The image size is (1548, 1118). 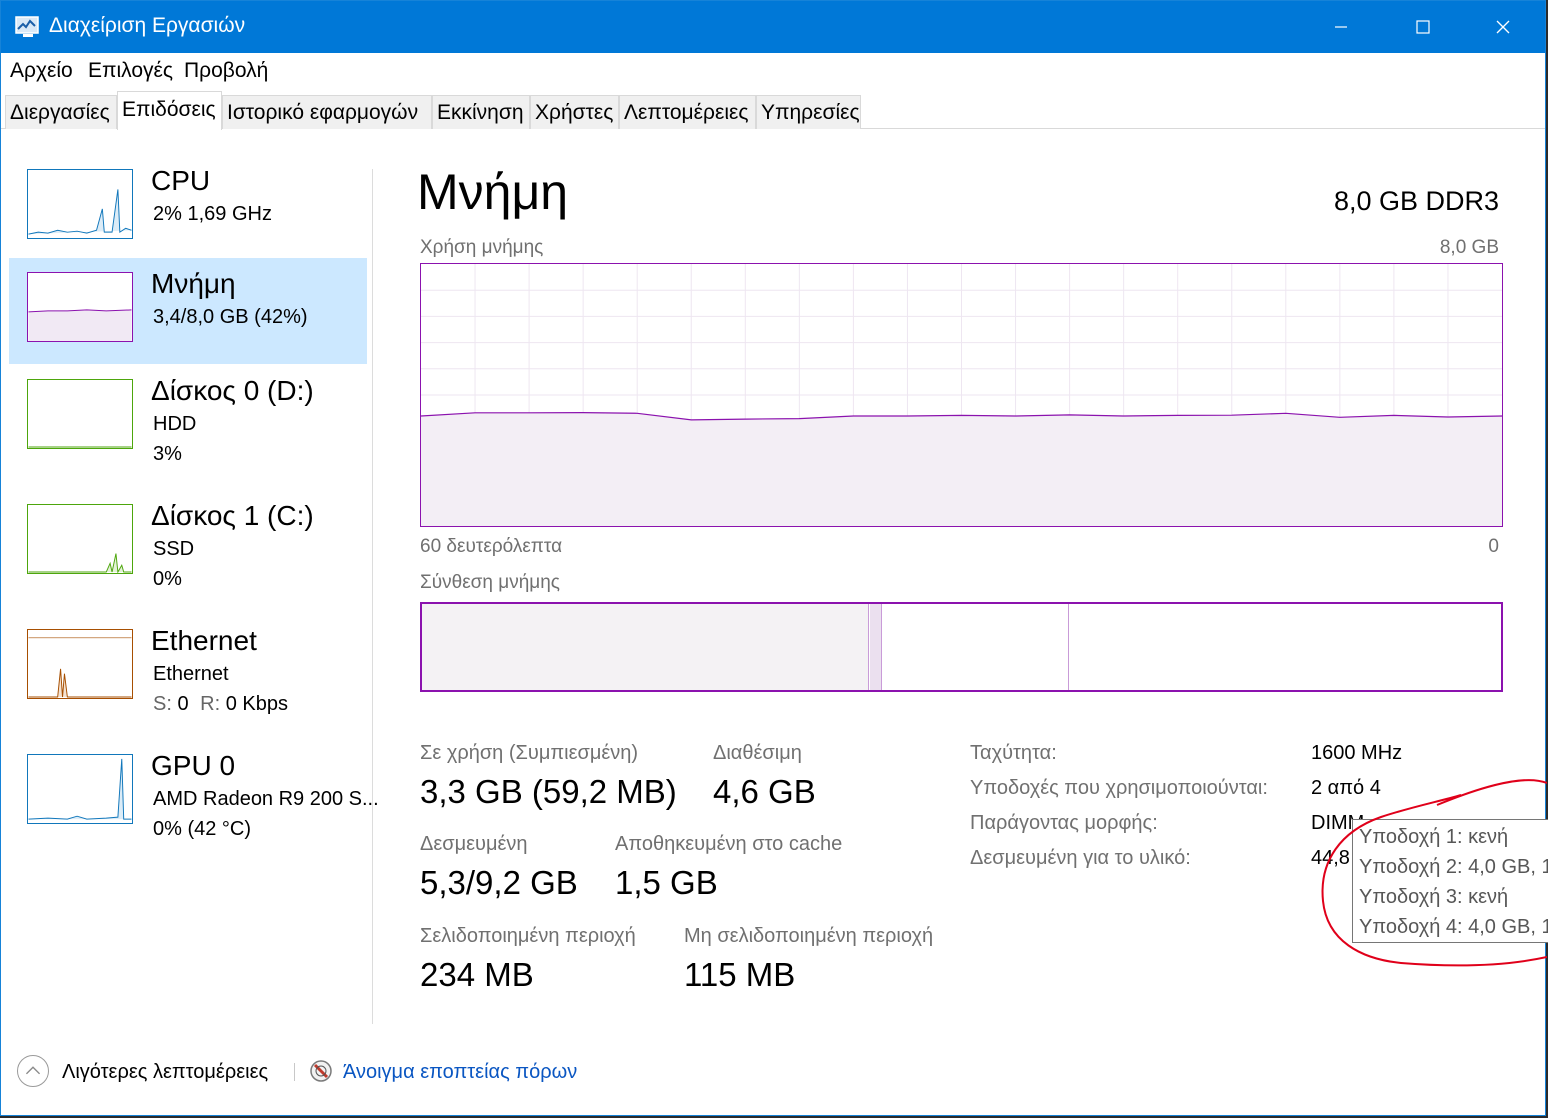 I want to click on resource-gpu-0-usage: 0% (42 °C), so click(x=202, y=829).